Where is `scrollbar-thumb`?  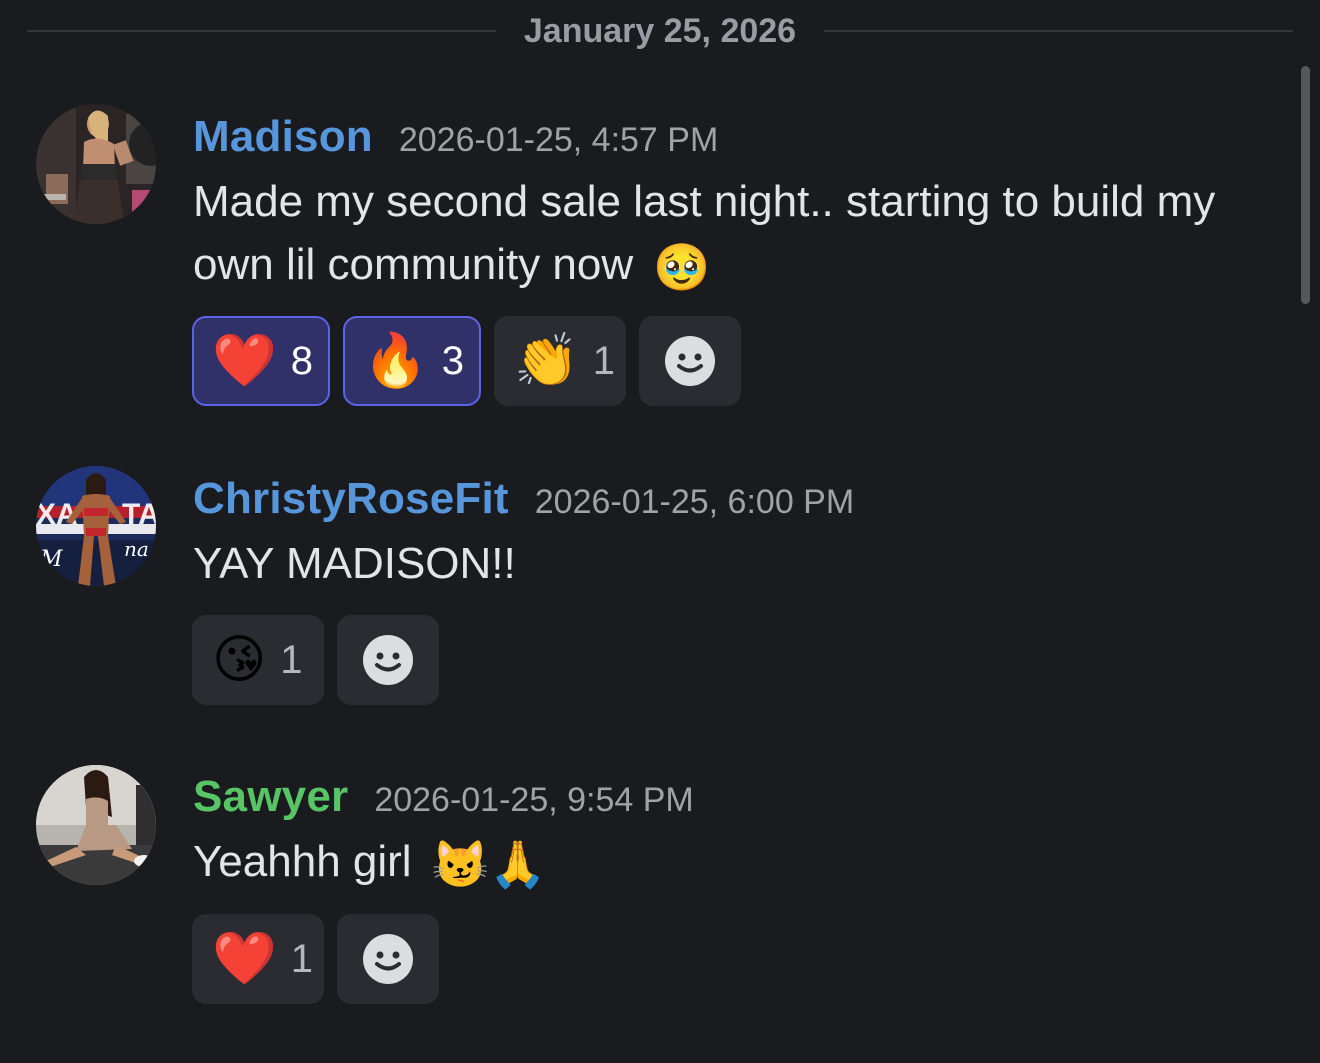
scrollbar-thumb is located at coordinates (1305, 185).